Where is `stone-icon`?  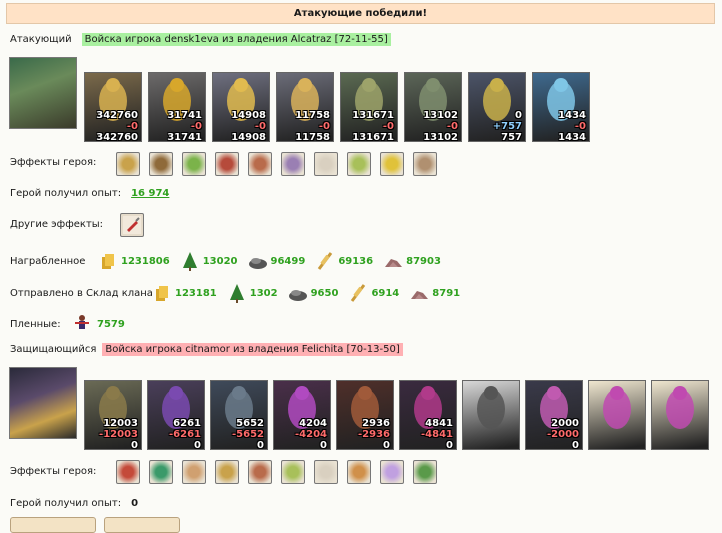 stone-icon is located at coordinates (419, 293).